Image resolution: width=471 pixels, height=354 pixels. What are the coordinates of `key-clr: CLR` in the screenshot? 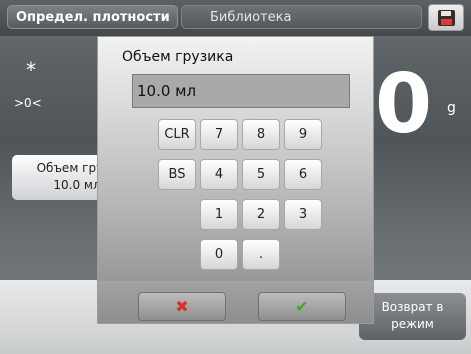 It's located at (177, 134).